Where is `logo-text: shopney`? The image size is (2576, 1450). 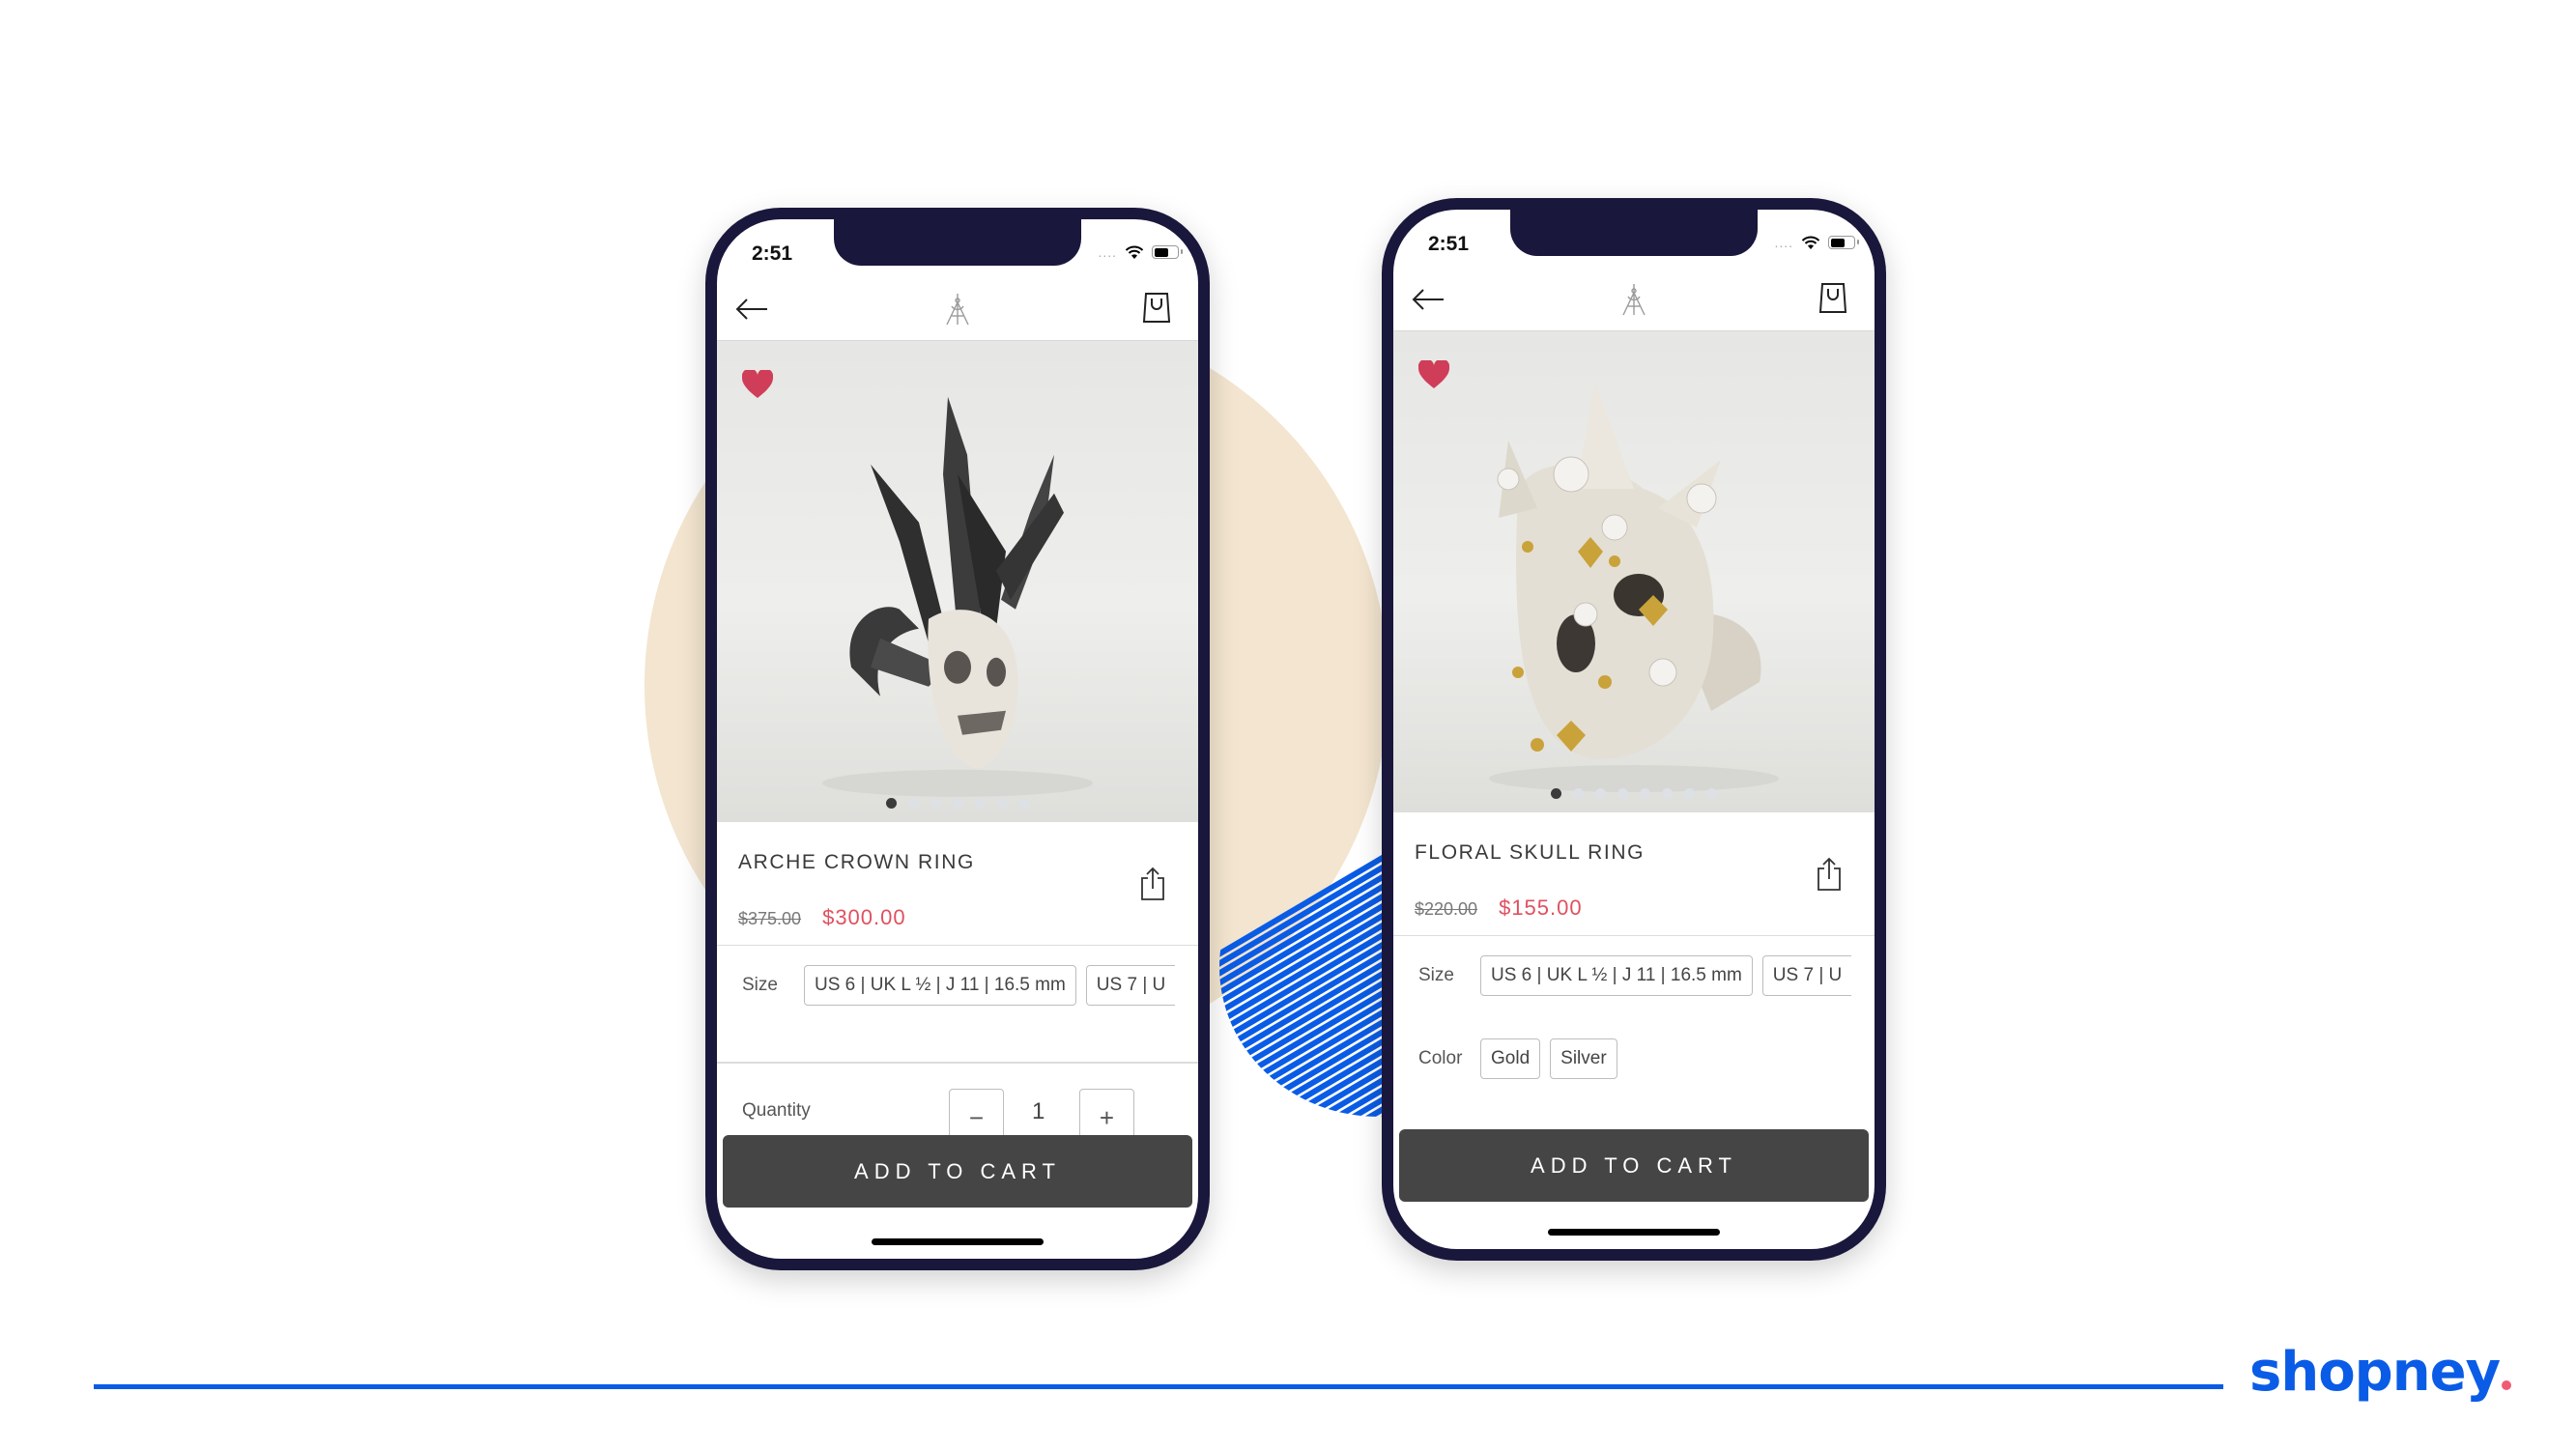 logo-text: shopney is located at coordinates (2375, 1373).